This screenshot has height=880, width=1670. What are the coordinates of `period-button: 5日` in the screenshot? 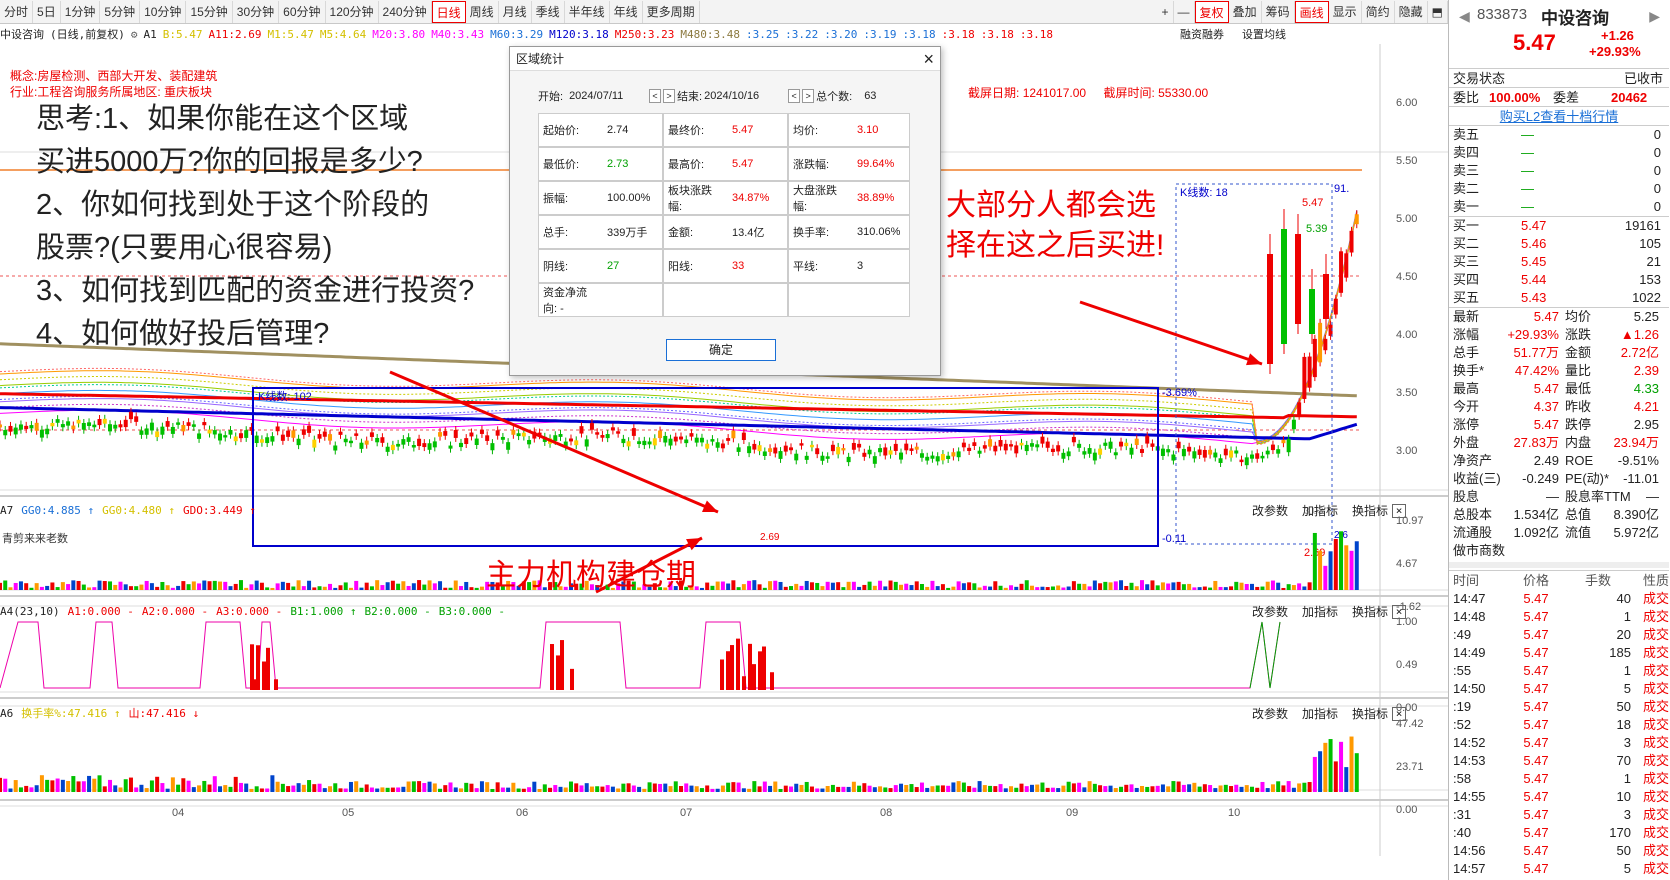 It's located at (47, 11).